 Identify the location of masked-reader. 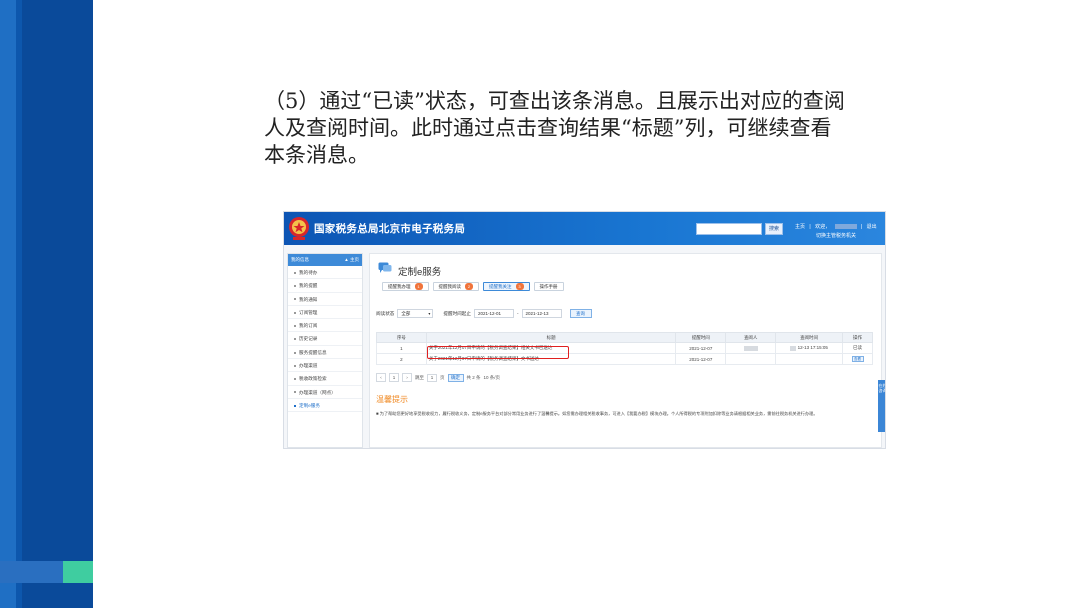
(750, 348).